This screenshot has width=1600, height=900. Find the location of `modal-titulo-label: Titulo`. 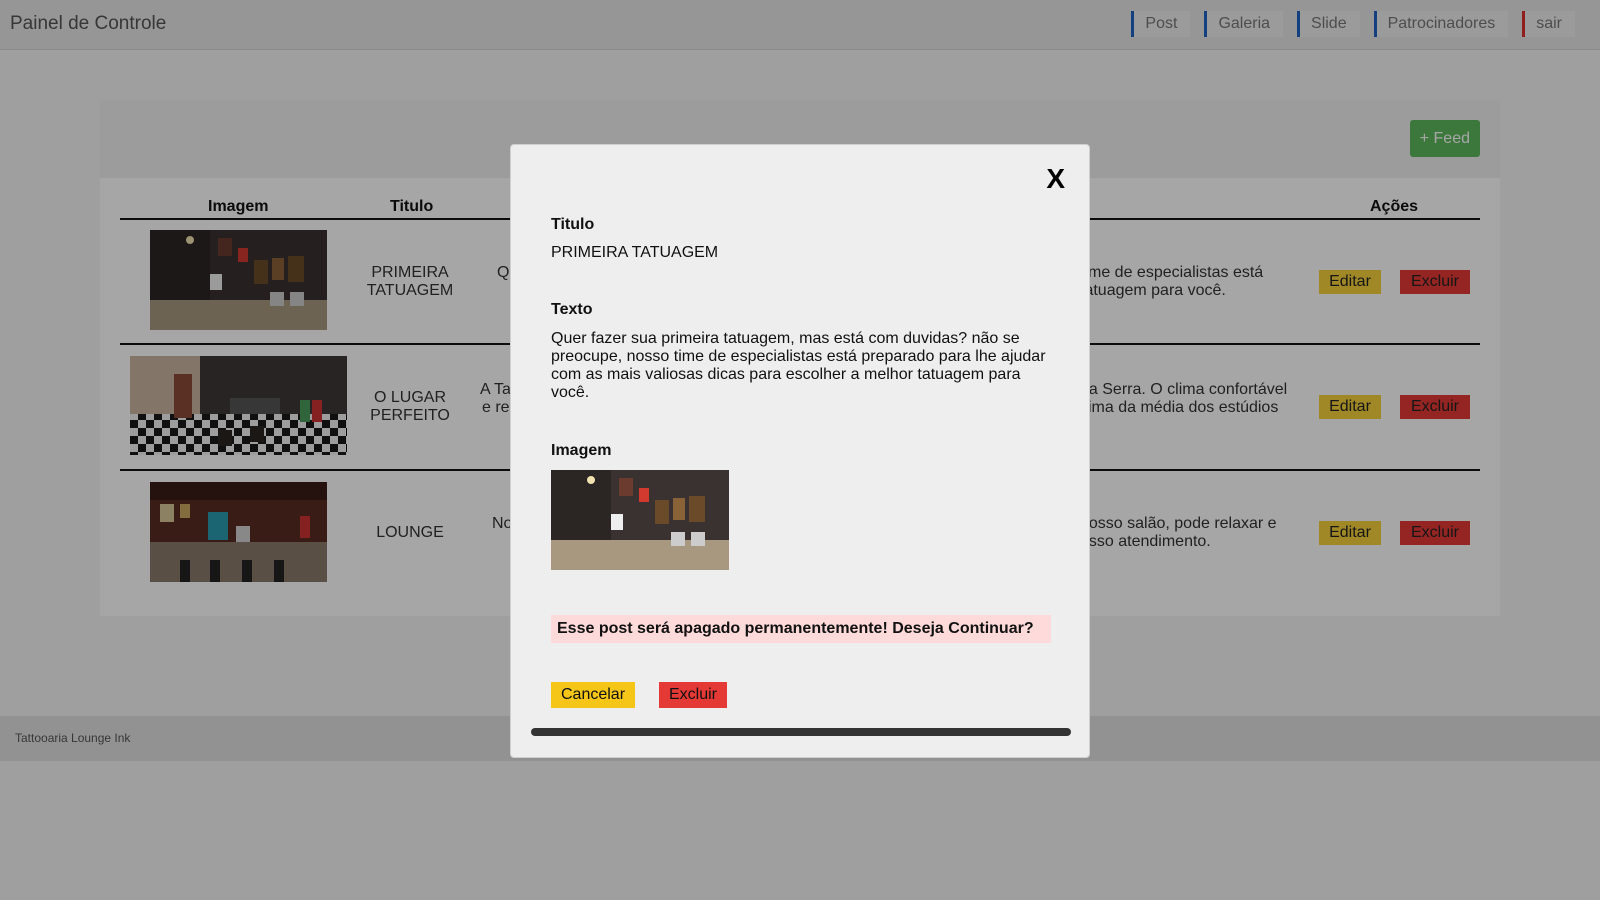

modal-titulo-label: Titulo is located at coordinates (573, 224).